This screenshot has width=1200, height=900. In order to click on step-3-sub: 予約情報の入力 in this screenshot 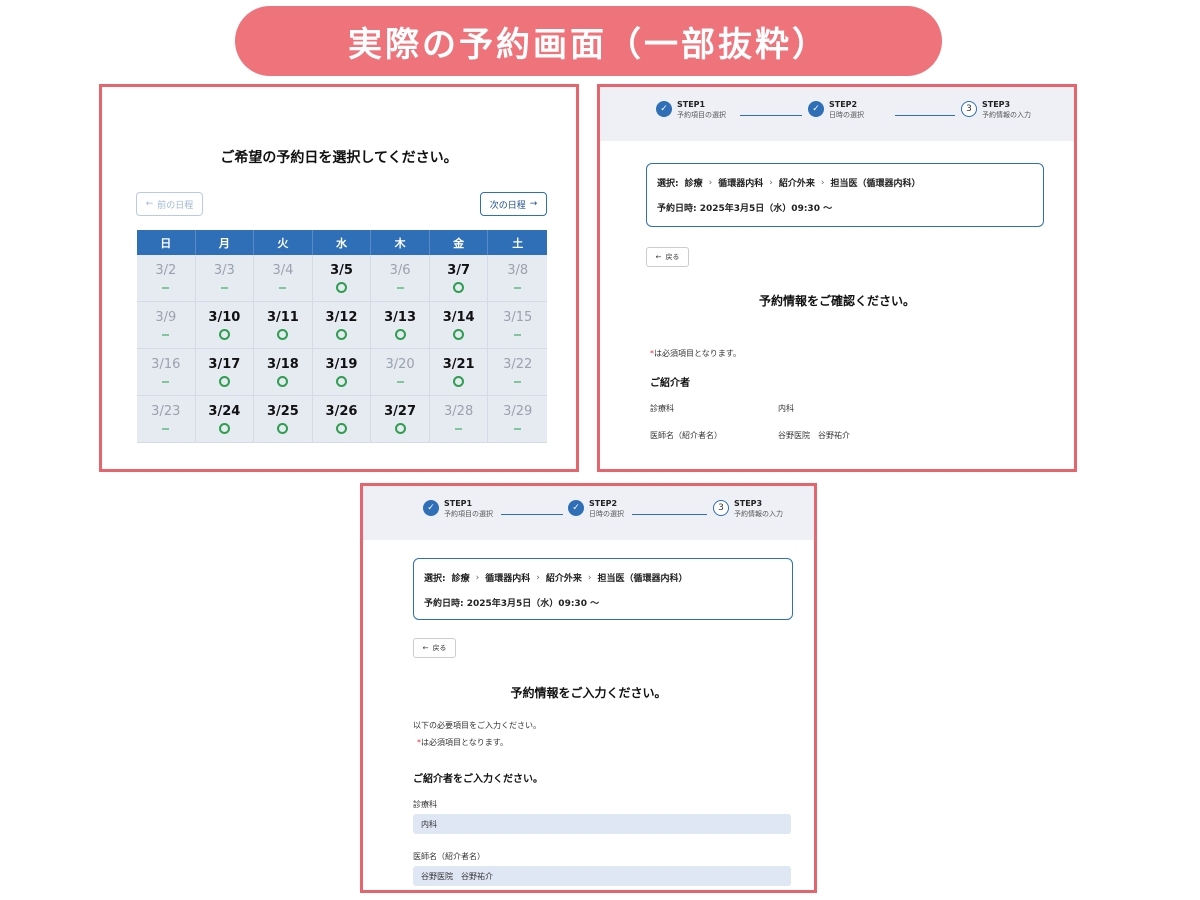, I will do `click(758, 514)`.